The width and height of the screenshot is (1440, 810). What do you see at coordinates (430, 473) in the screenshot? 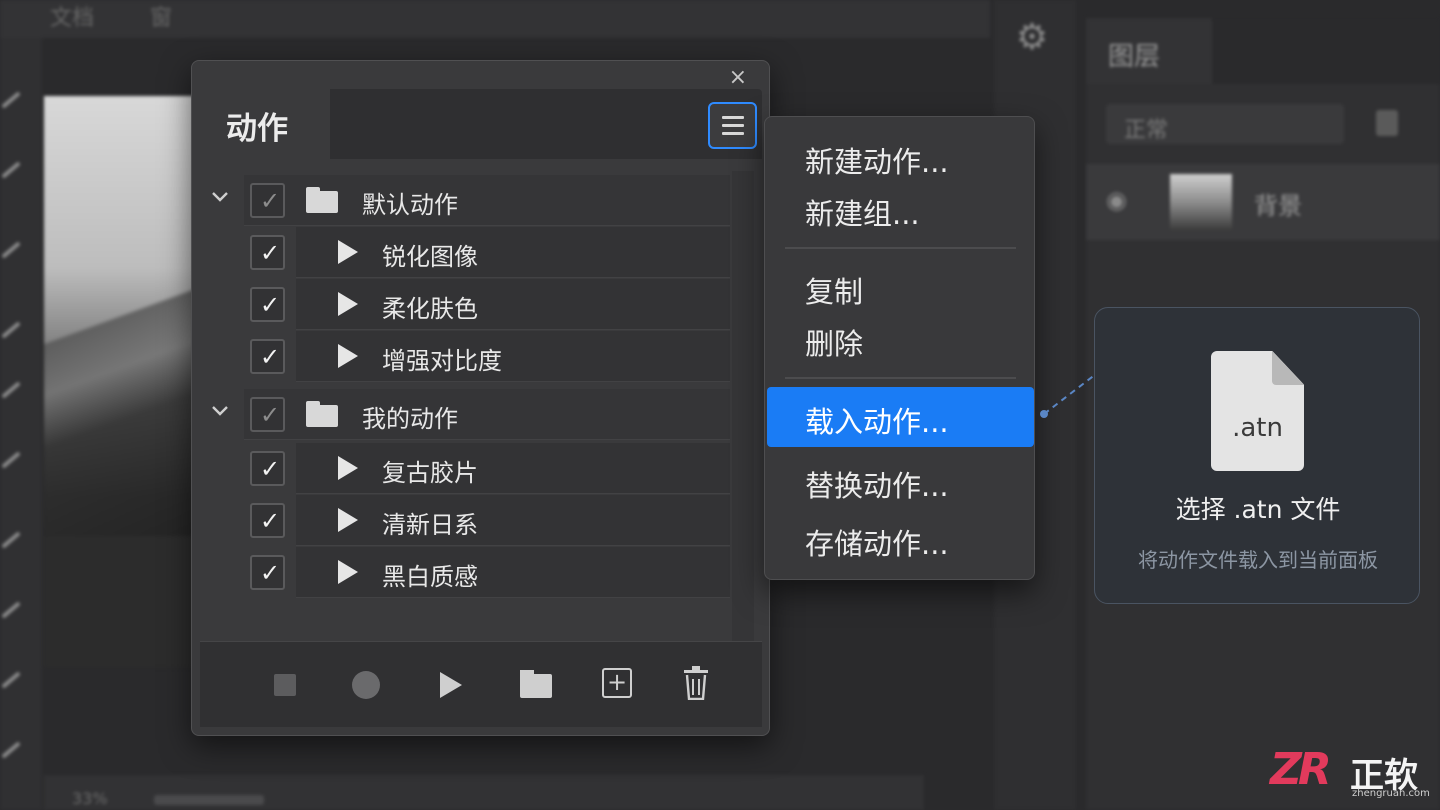
I see `action-label: 复古胶片` at bounding box center [430, 473].